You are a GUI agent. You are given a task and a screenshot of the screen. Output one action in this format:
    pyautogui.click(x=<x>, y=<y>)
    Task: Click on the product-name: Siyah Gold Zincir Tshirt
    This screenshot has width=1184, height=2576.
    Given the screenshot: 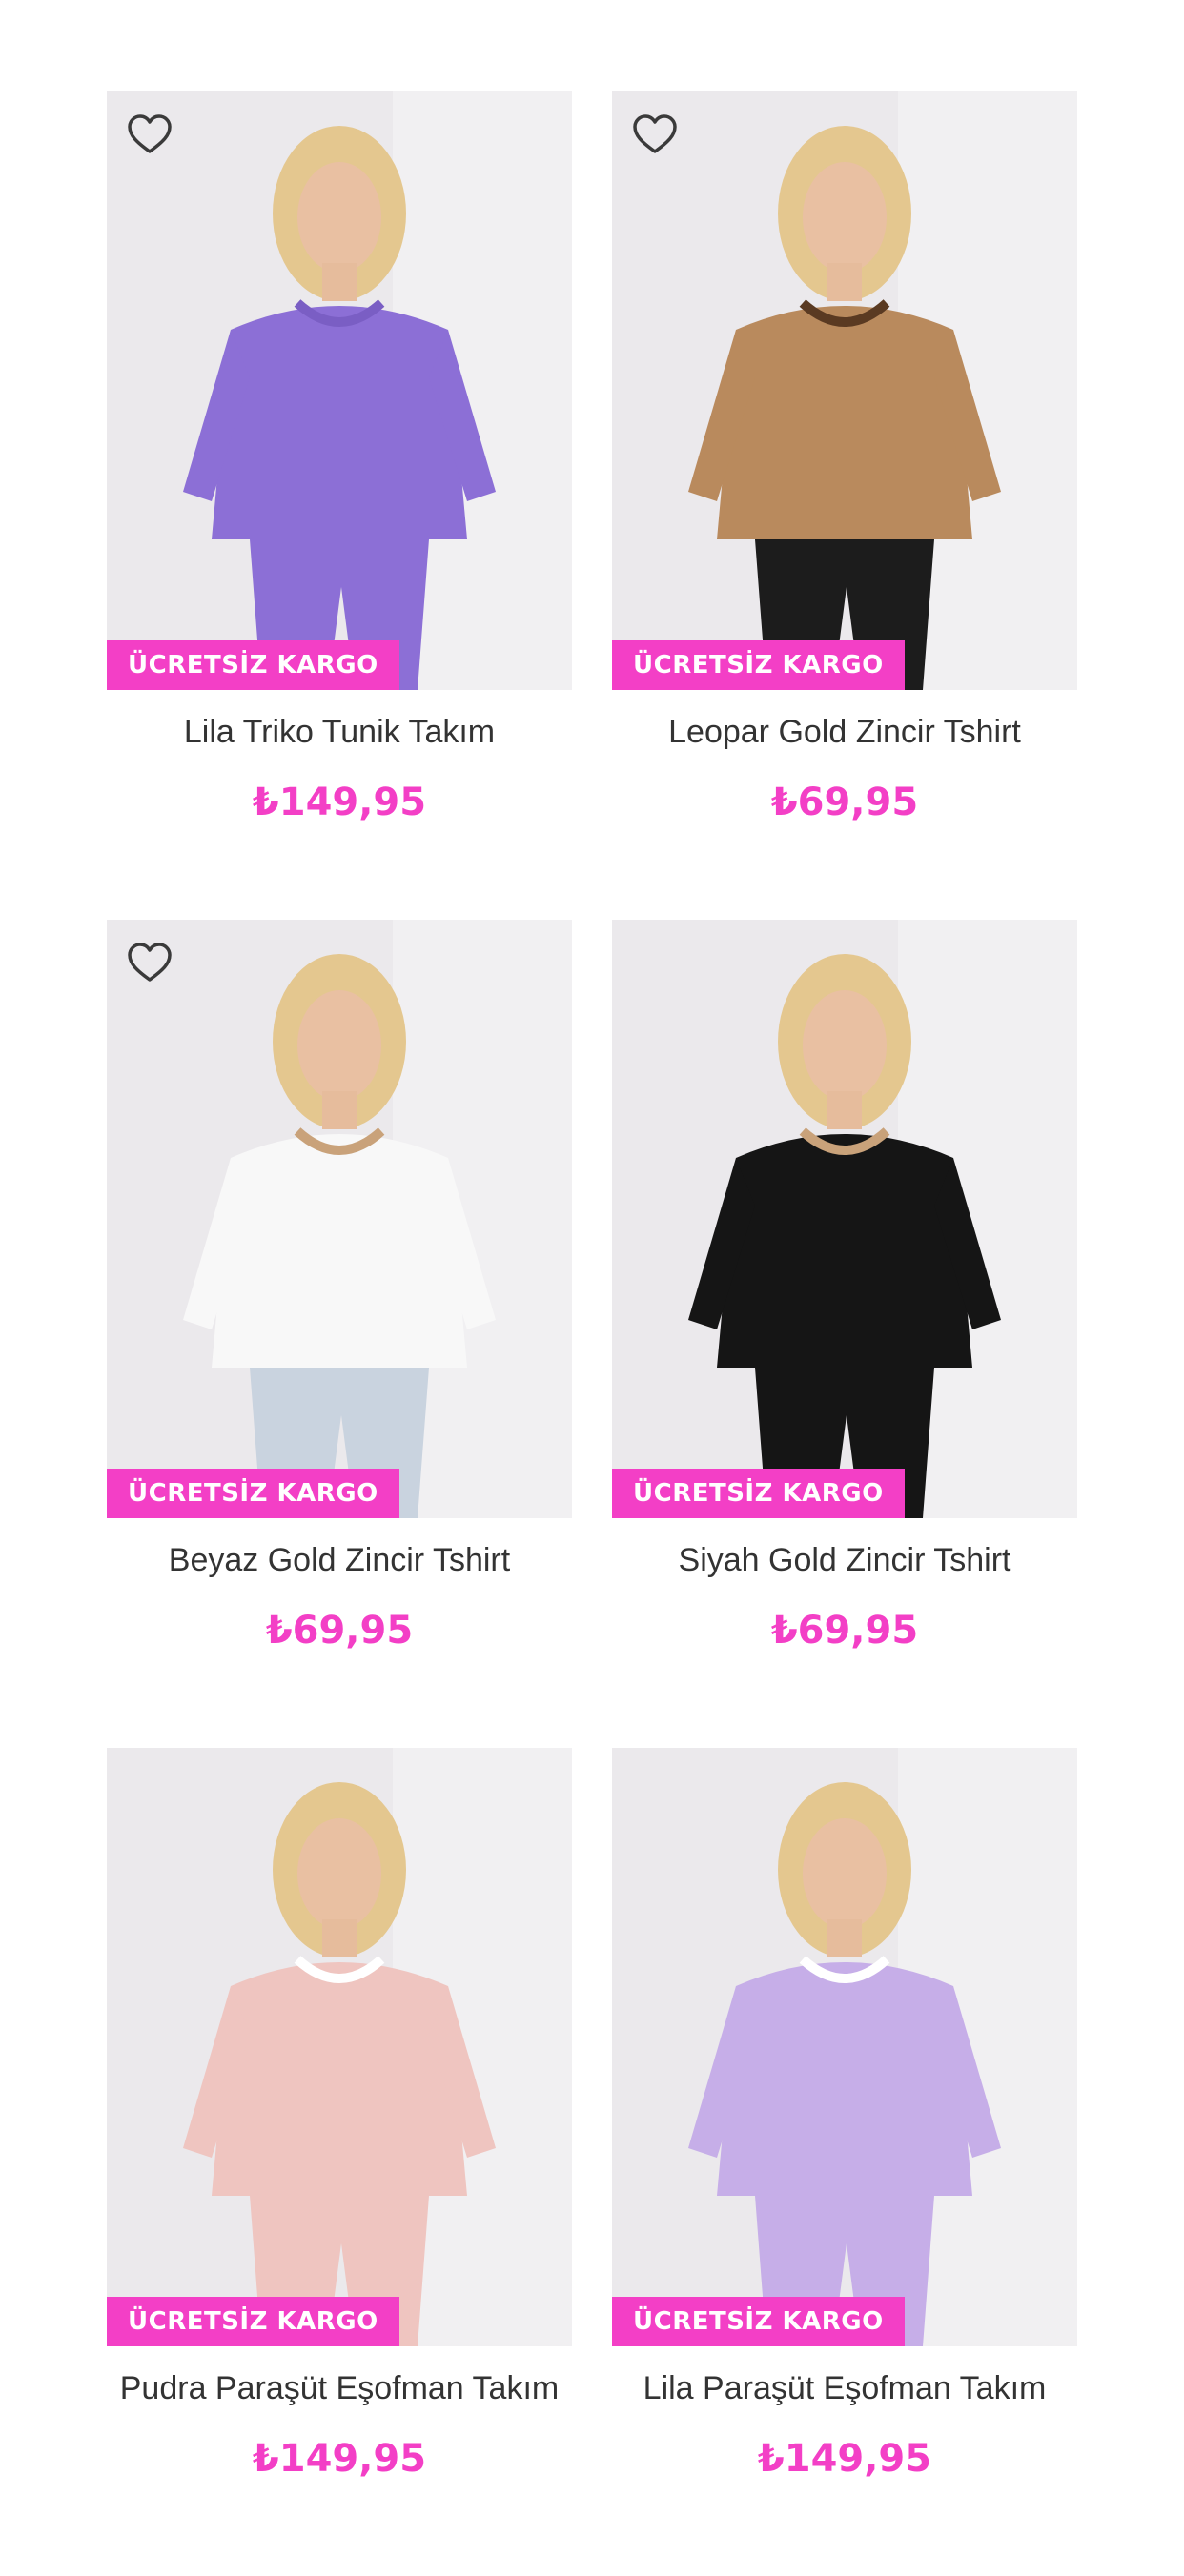 What is the action you would take?
    pyautogui.click(x=844, y=1560)
    